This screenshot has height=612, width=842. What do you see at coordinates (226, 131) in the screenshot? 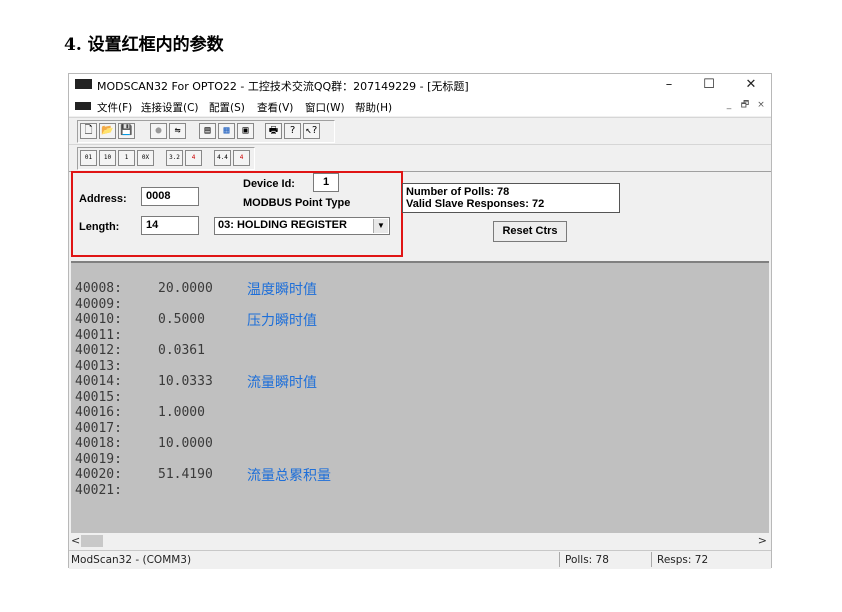
I see `display-options-icon: ▦` at bounding box center [226, 131].